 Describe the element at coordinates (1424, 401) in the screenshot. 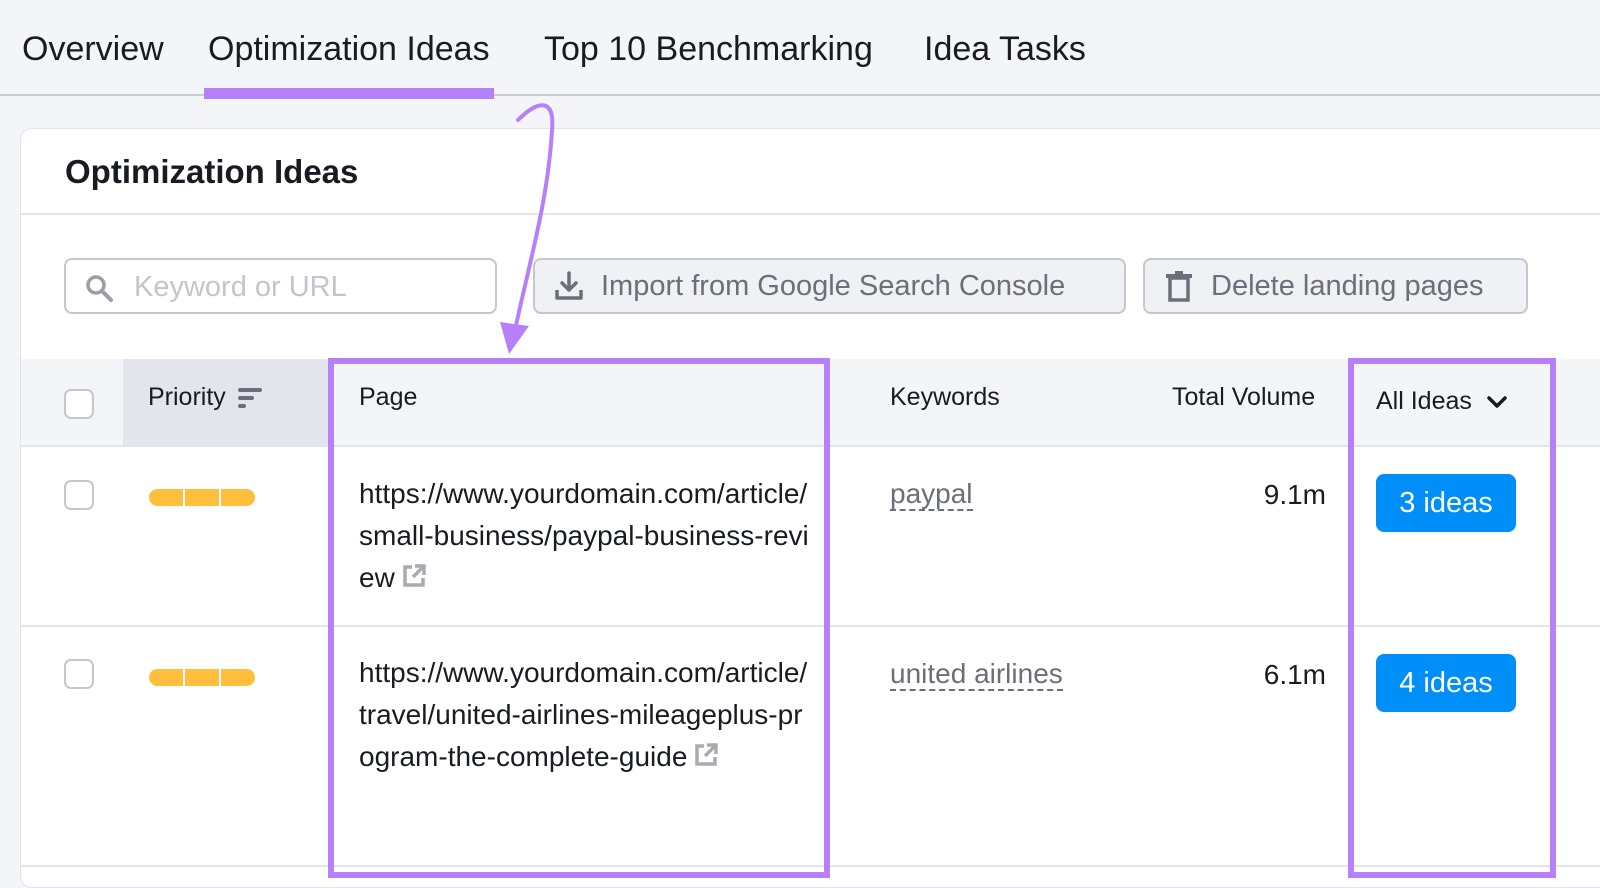

I see `all-ideas-label: All Ideas` at that location.